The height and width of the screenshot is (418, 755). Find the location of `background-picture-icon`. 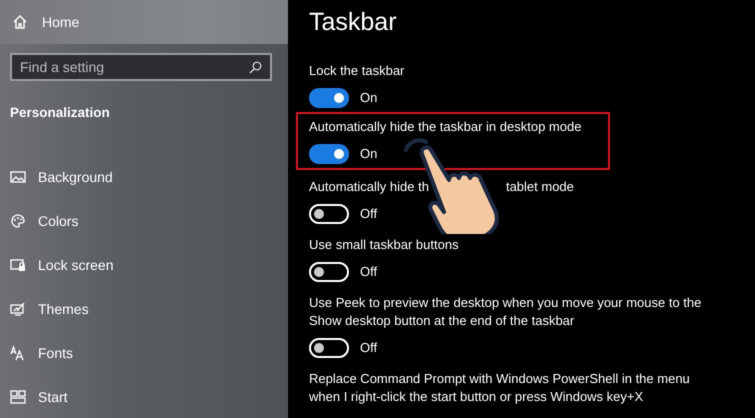

background-picture-icon is located at coordinates (18, 177).